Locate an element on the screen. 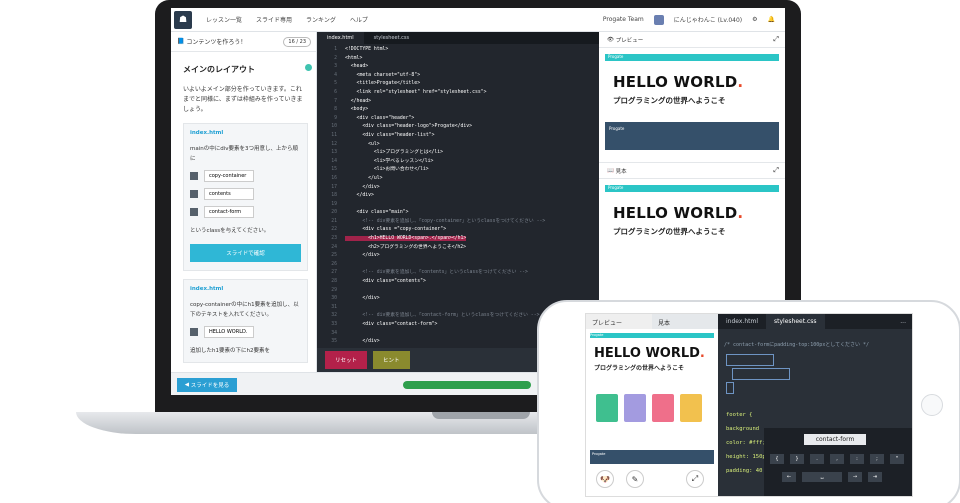 The image size is (960, 503). code-line: 15 <li>お問い合わせ</li> is located at coordinates (458, 170).